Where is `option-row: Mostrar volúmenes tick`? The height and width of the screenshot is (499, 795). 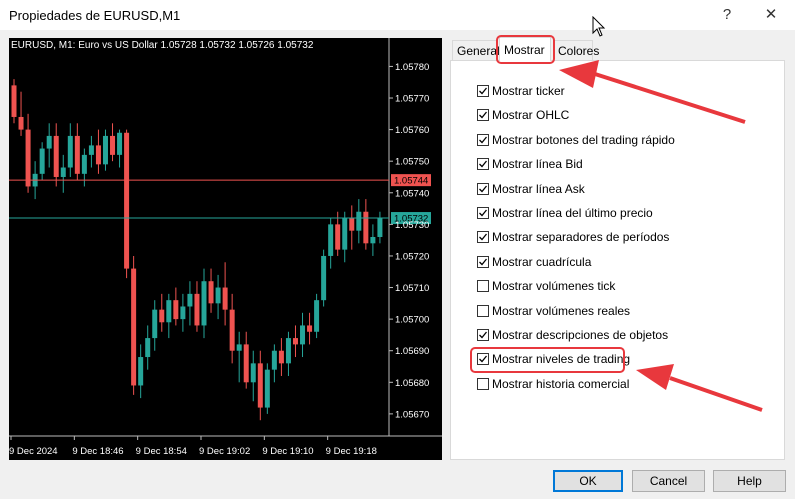
option-row: Mostrar volúmenes tick is located at coordinates (546, 286).